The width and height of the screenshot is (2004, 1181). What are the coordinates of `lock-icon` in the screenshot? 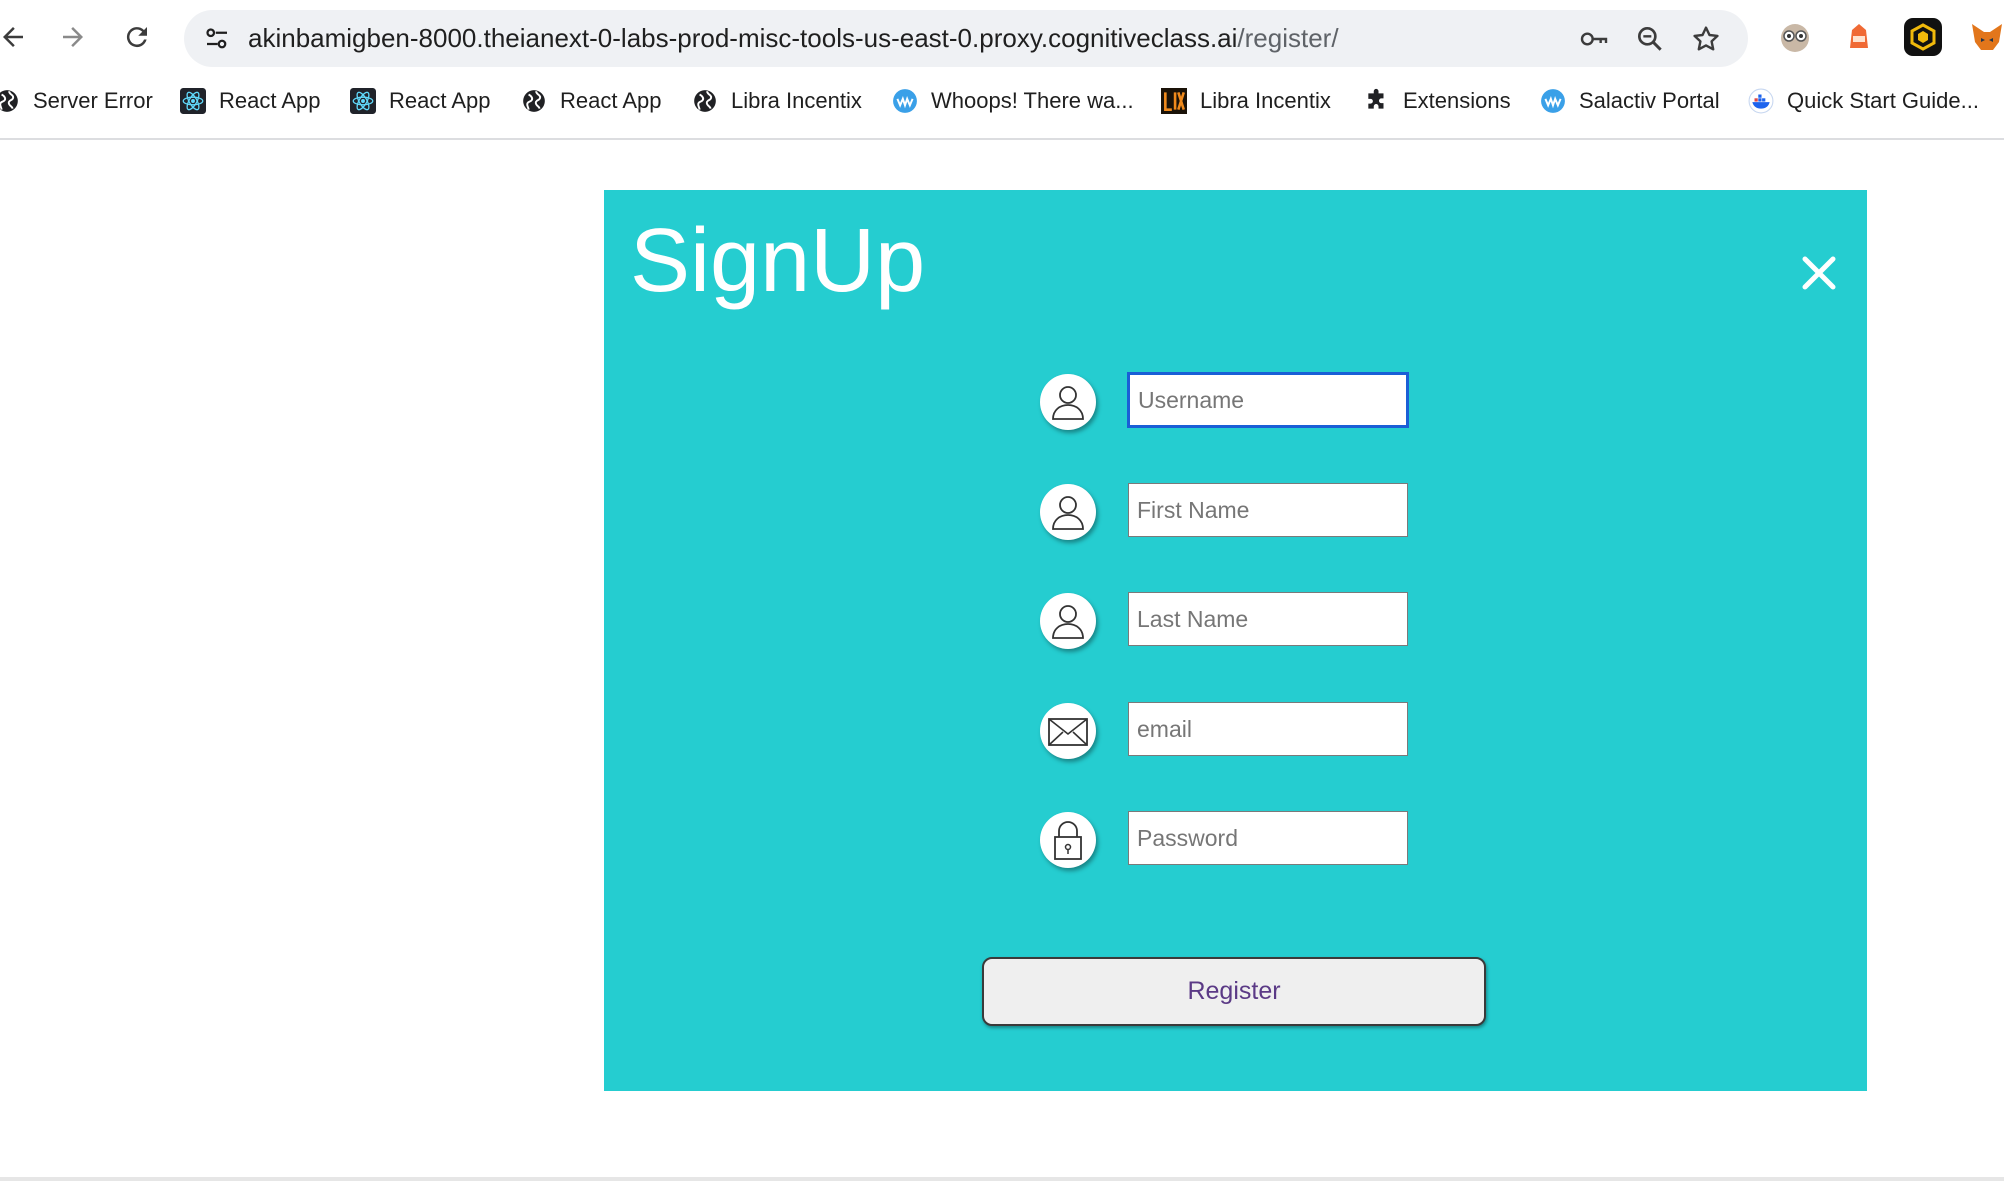 It's located at (1068, 840).